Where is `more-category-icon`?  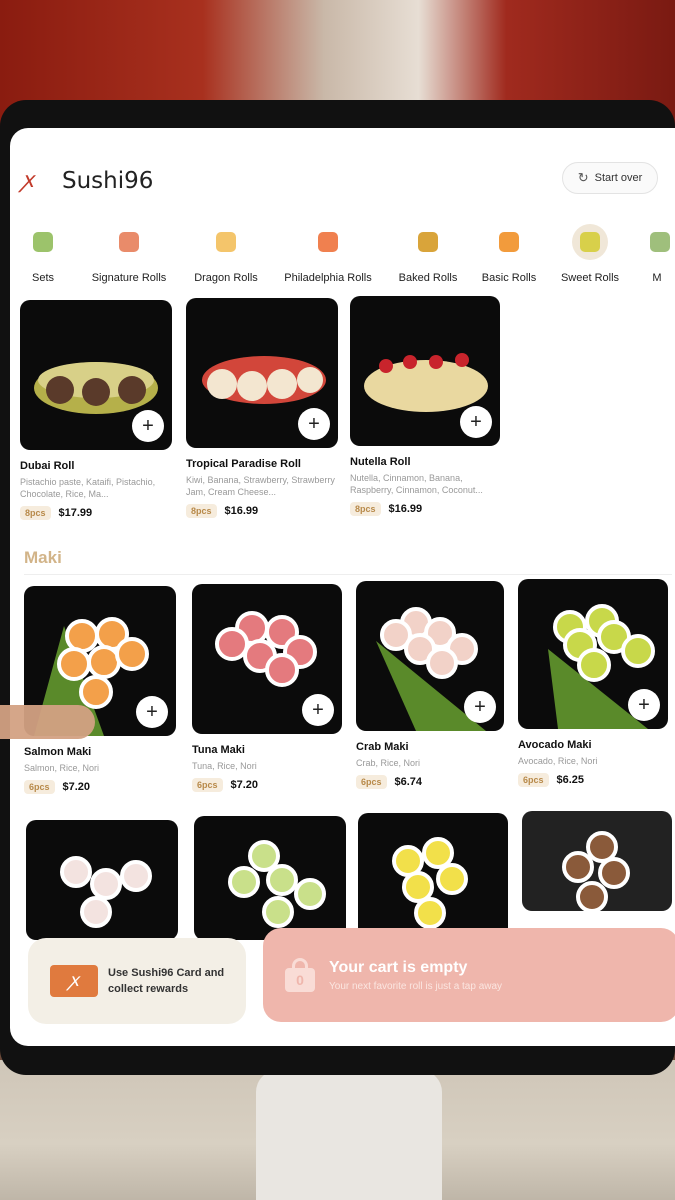
more-category-icon is located at coordinates (657, 242).